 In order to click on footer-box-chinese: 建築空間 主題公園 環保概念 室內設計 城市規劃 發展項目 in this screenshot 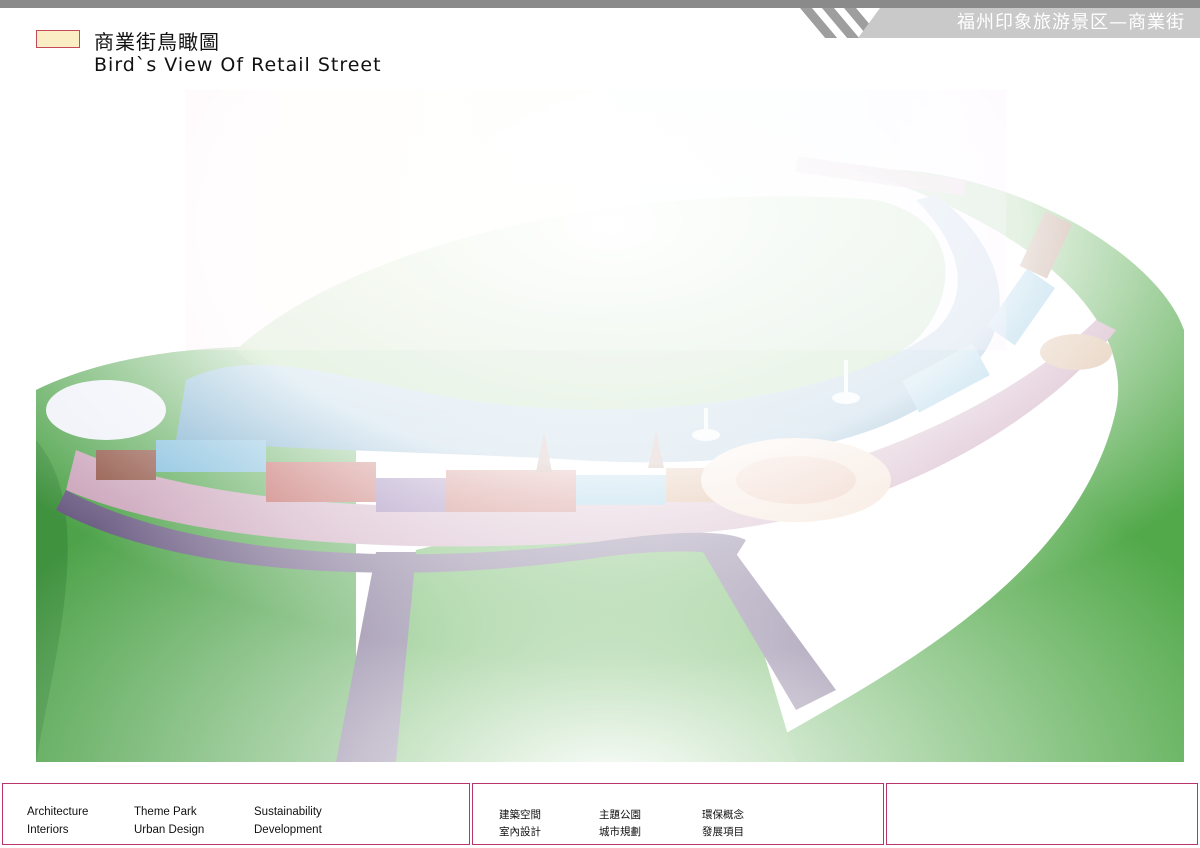, I will do `click(678, 814)`.